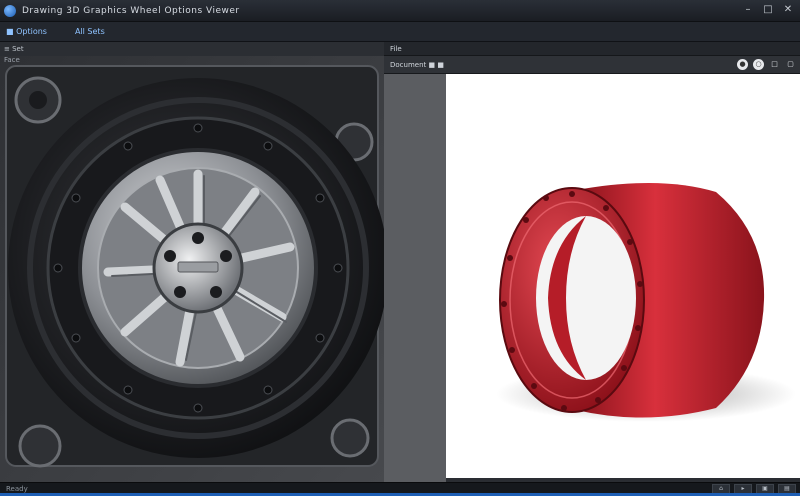  What do you see at coordinates (417, 64) in the screenshot?
I see `document-label: Document ■ ■` at bounding box center [417, 64].